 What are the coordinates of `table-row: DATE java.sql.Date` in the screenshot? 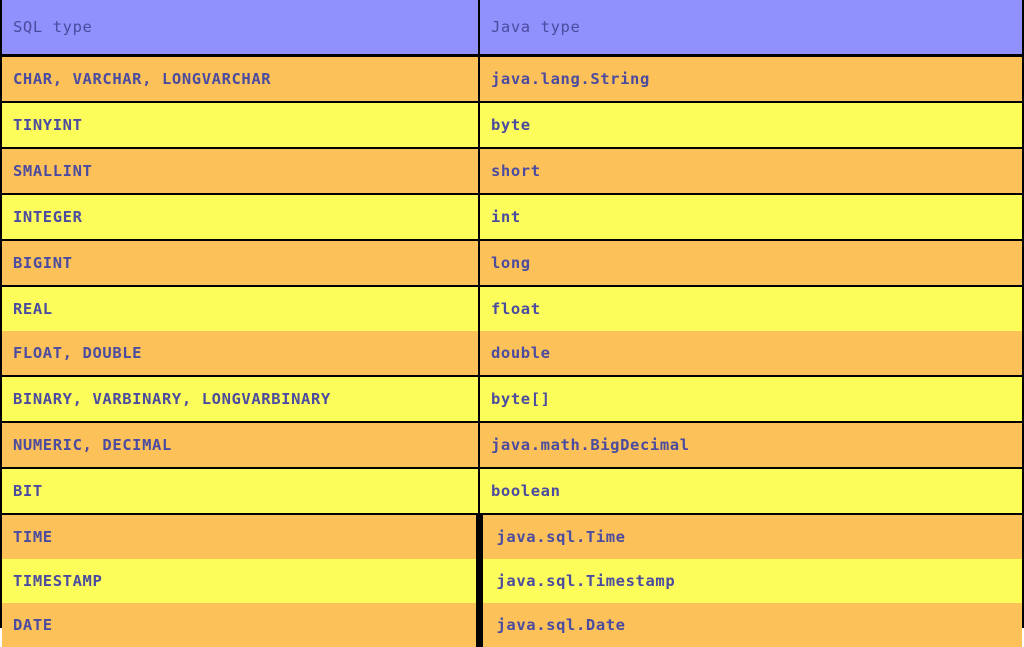 It's located at (512, 625).